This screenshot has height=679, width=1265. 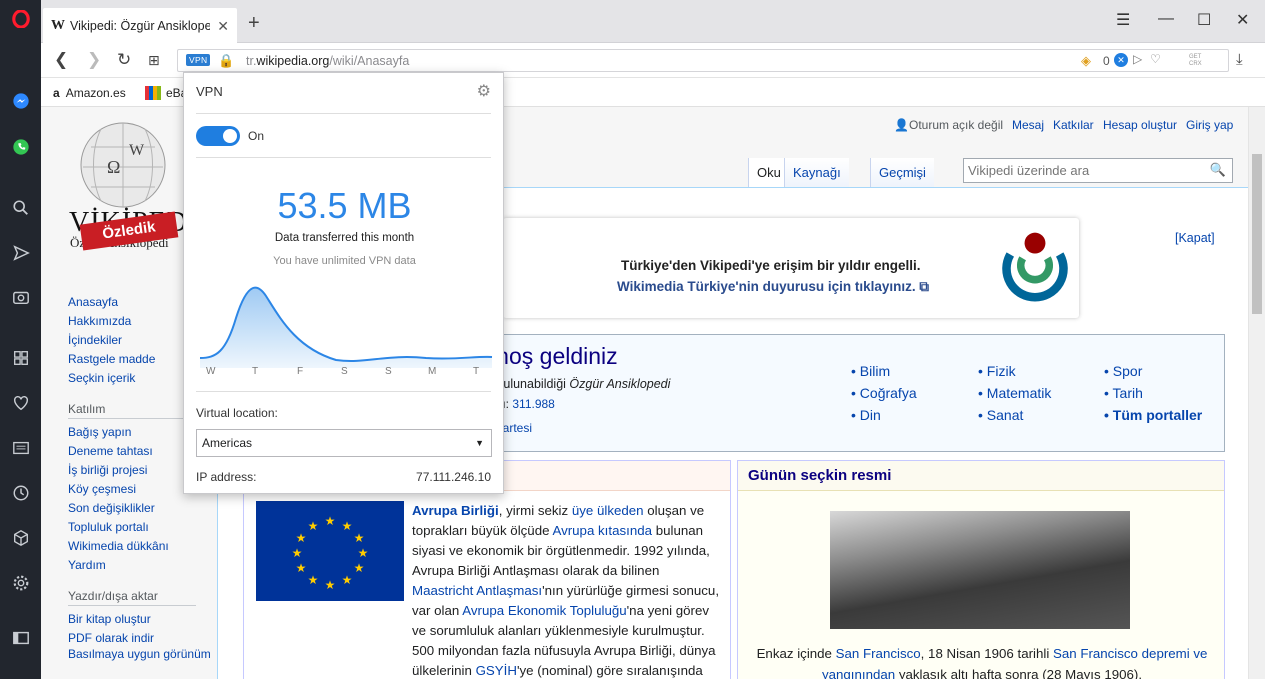 I want to click on extensions-icon, so click(x=20, y=537).